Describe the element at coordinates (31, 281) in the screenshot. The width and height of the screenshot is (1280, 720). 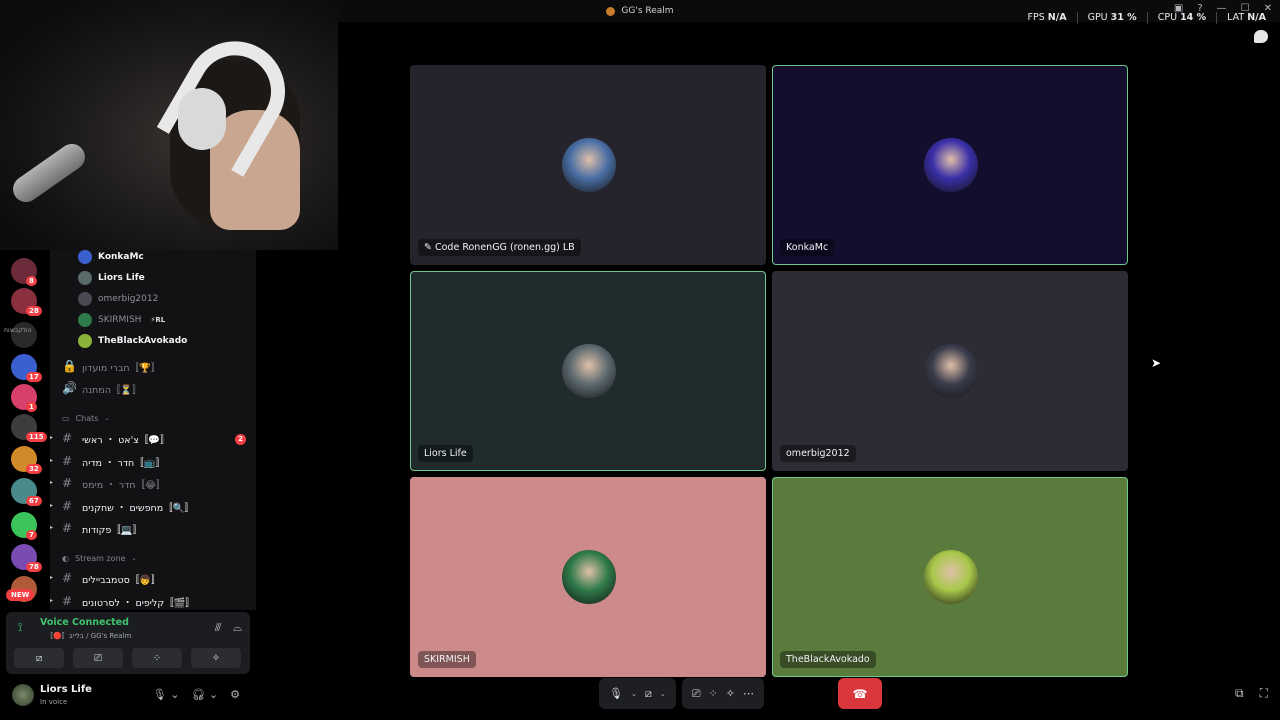
I see `unread-badge: 8` at that location.